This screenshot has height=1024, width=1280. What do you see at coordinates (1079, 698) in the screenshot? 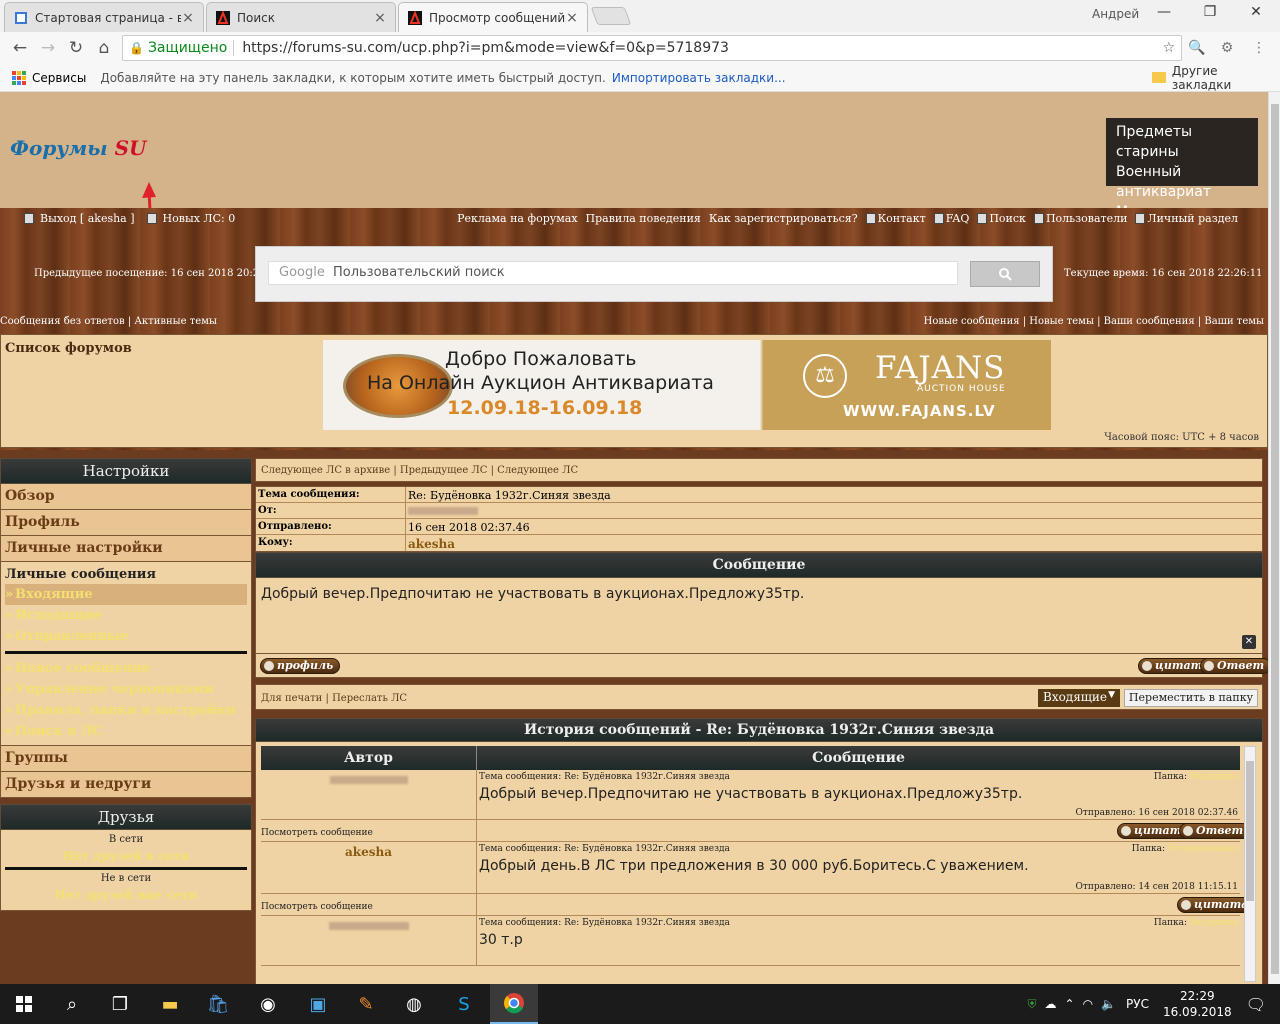
I see `folder-select: Входящие ▼` at bounding box center [1079, 698].